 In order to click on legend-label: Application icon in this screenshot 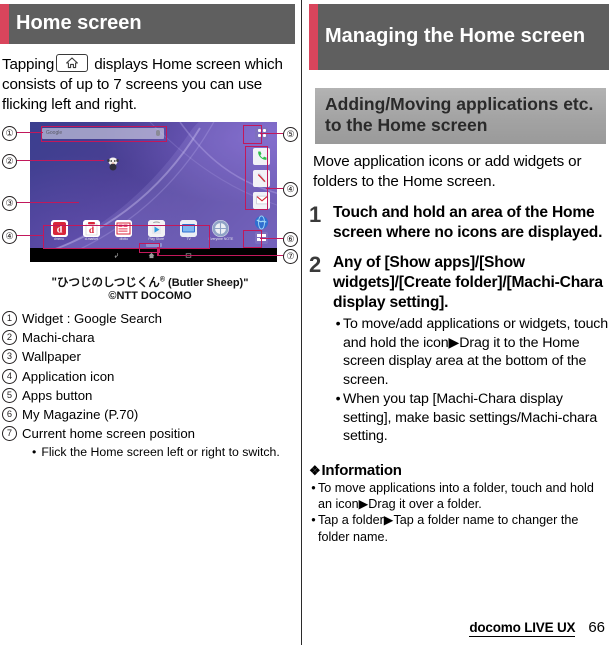, I will do `click(68, 376)`.